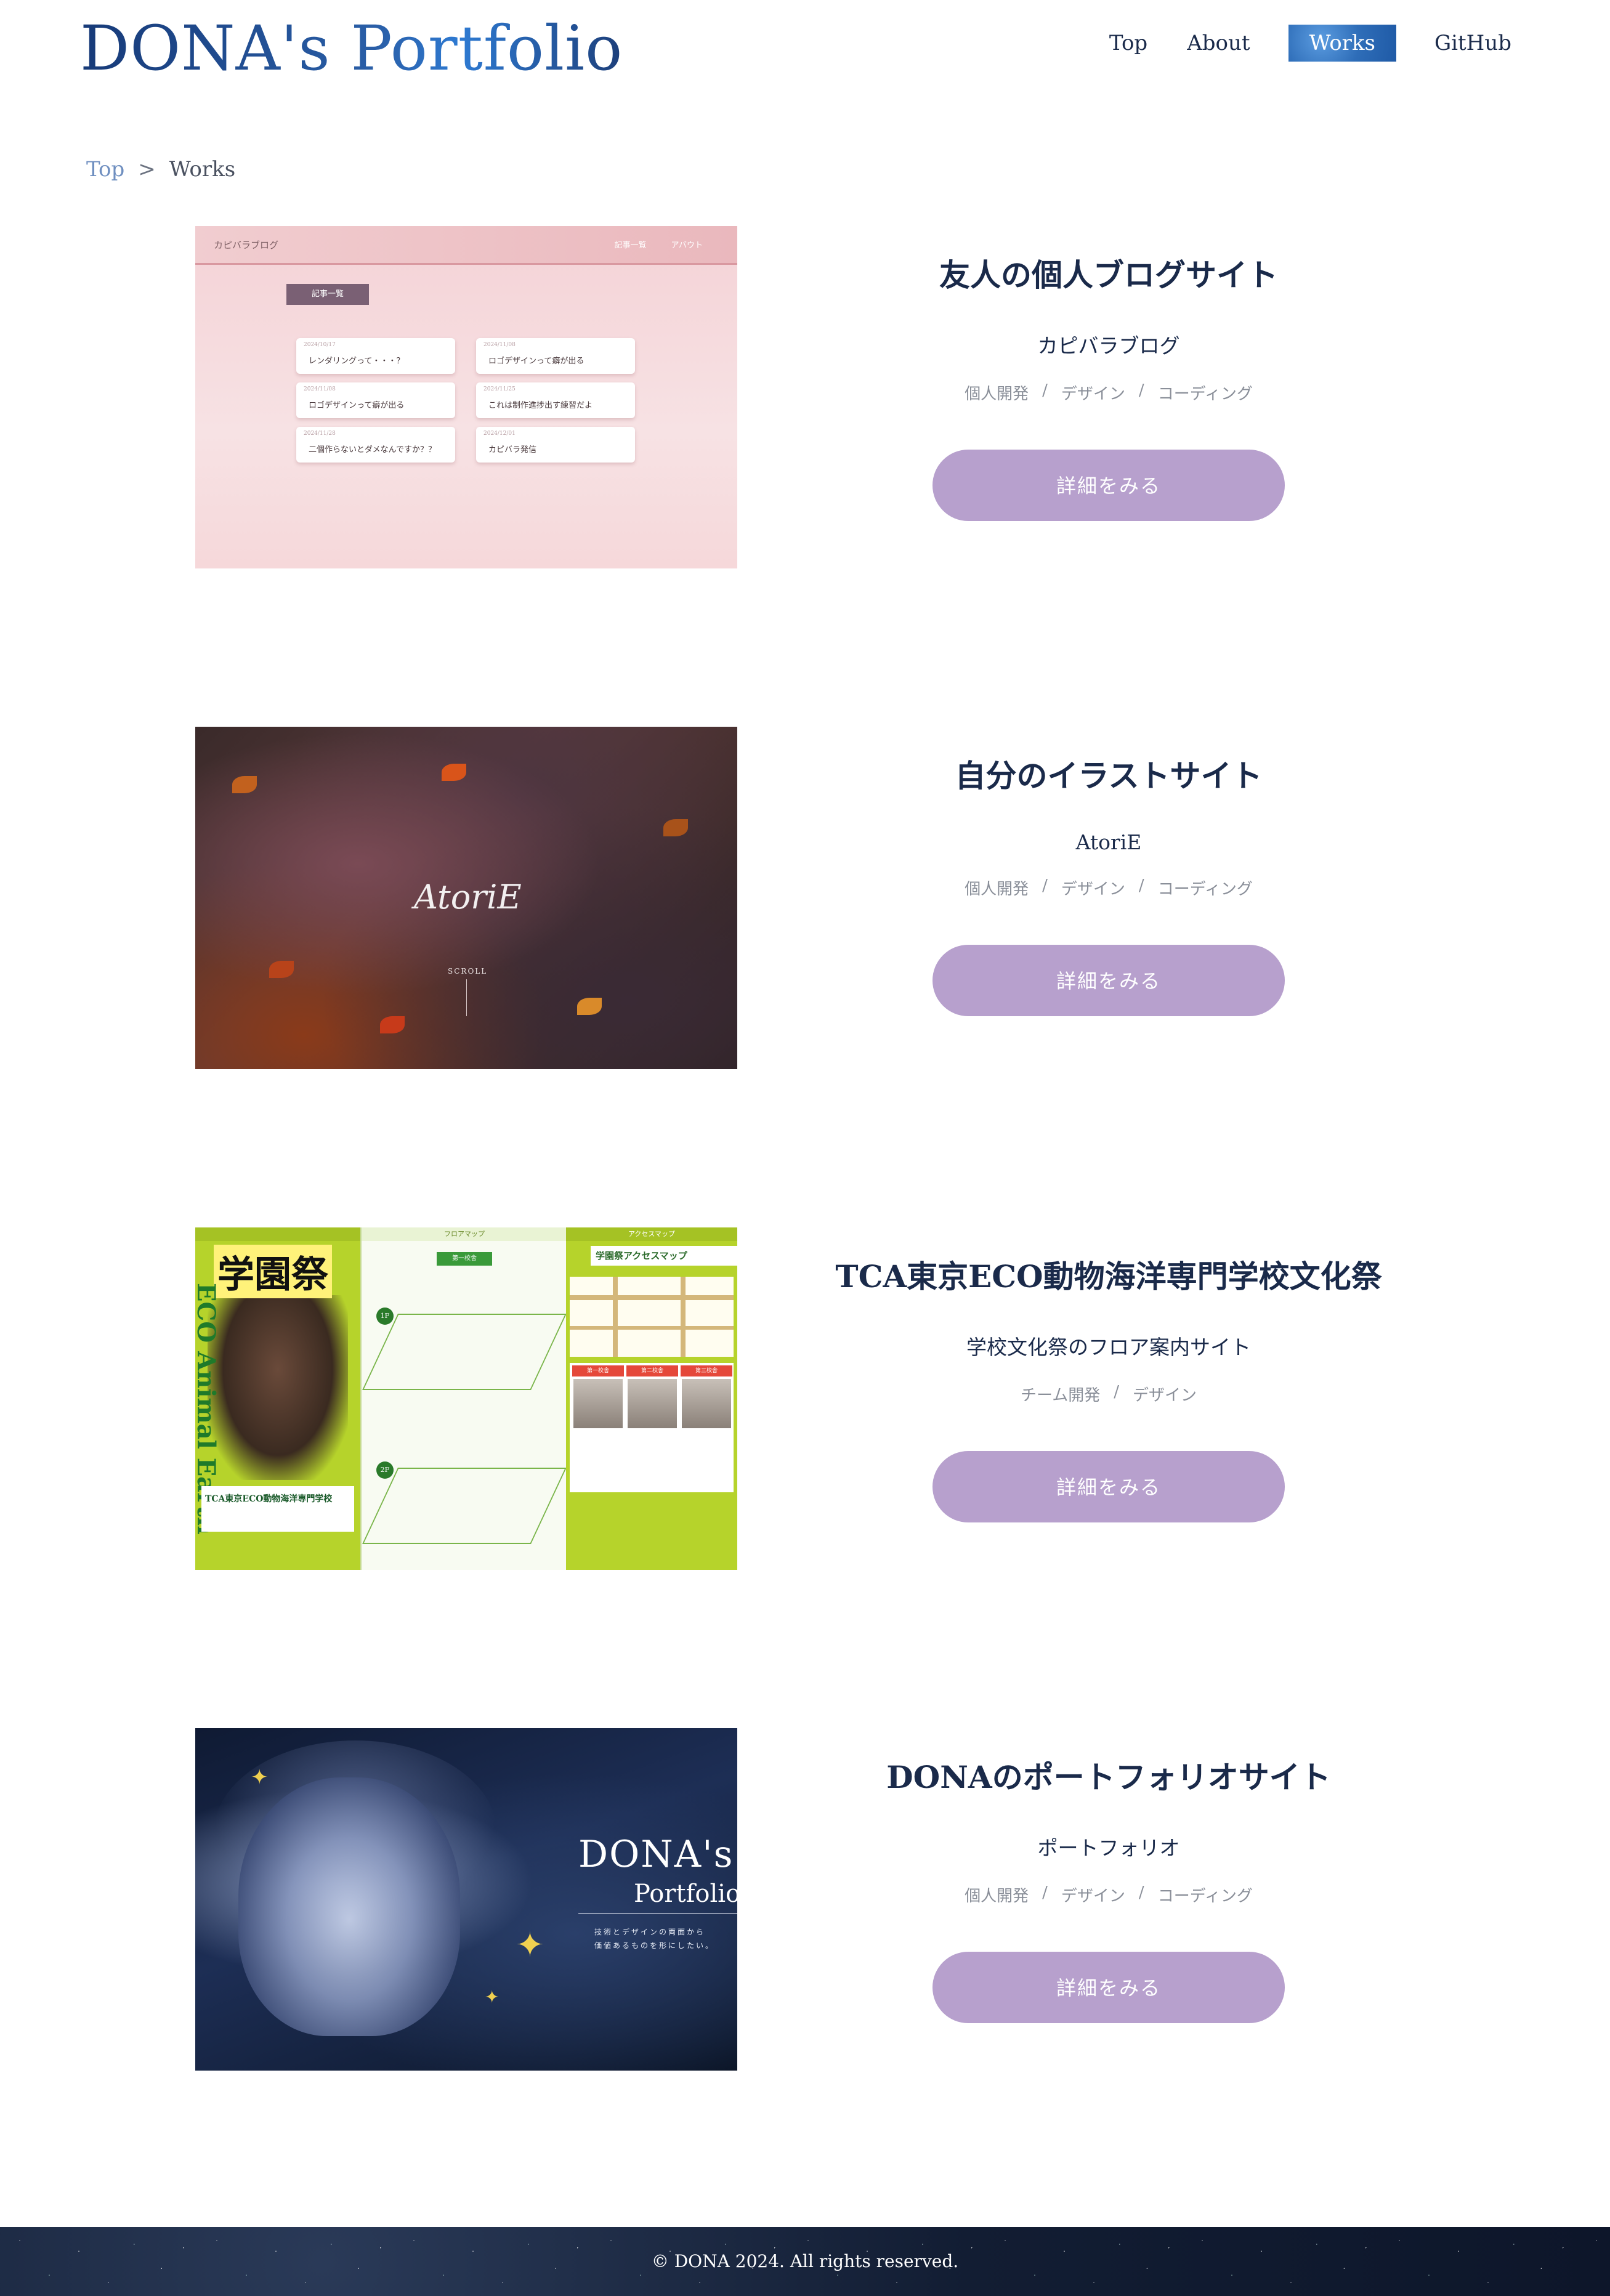 The height and width of the screenshot is (2296, 1610). What do you see at coordinates (105, 169) in the screenshot?
I see `breadcrumb-home-link: Top` at bounding box center [105, 169].